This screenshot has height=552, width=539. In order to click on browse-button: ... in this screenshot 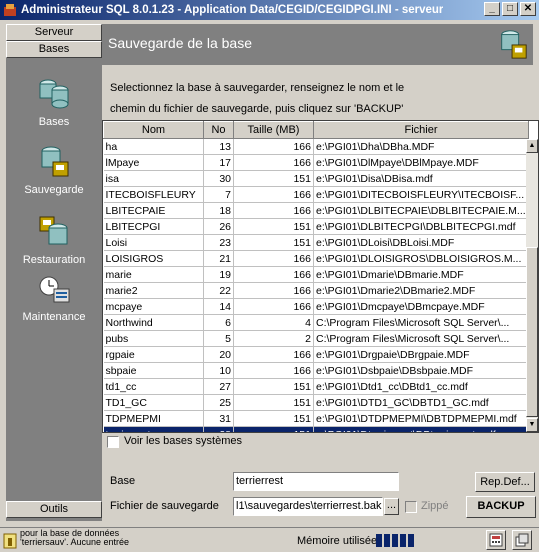, I will do `click(391, 506)`.